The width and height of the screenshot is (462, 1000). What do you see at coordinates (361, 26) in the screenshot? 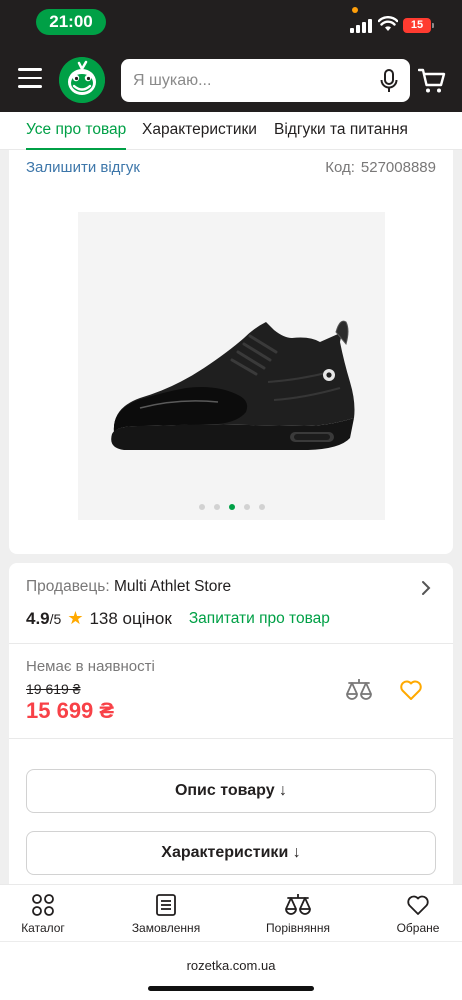
I see `signal-icon` at bounding box center [361, 26].